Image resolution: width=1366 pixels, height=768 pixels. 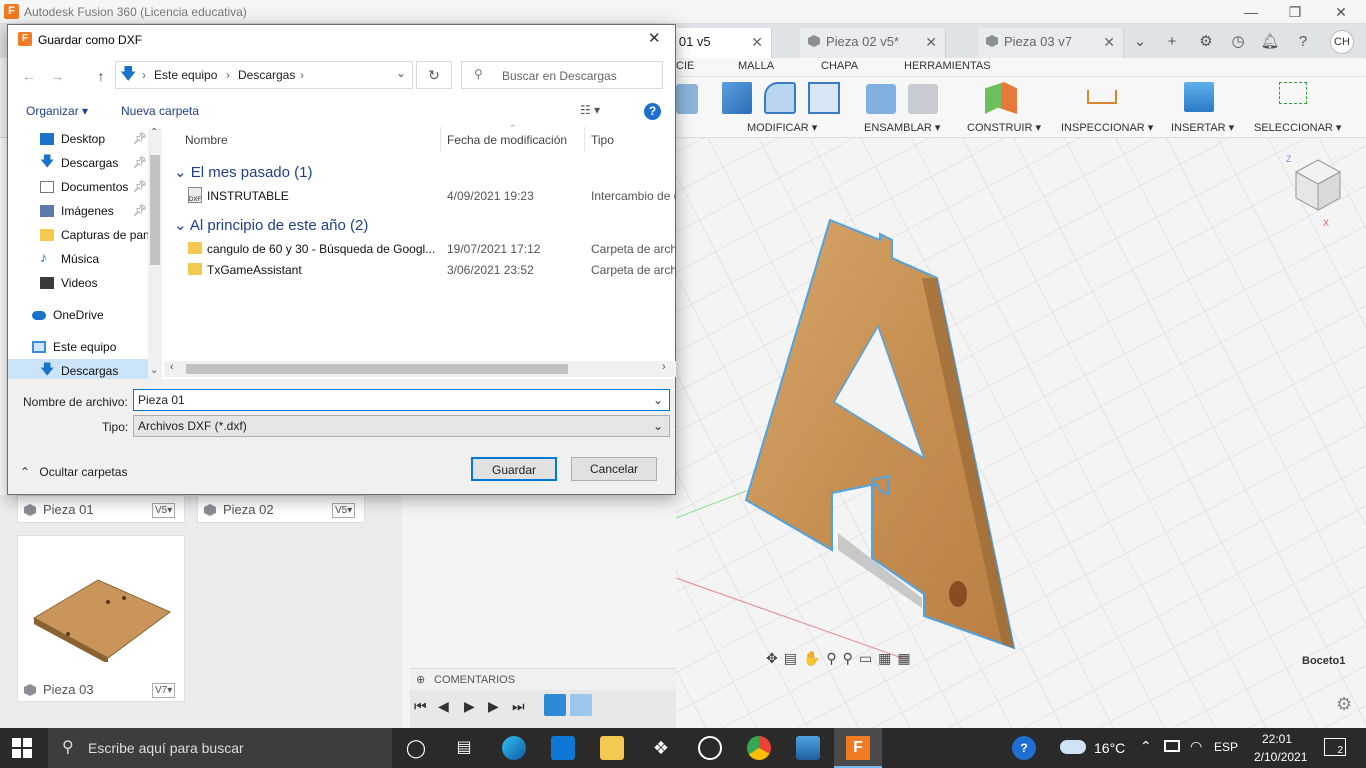 I want to click on app-icon, so click(x=710, y=748).